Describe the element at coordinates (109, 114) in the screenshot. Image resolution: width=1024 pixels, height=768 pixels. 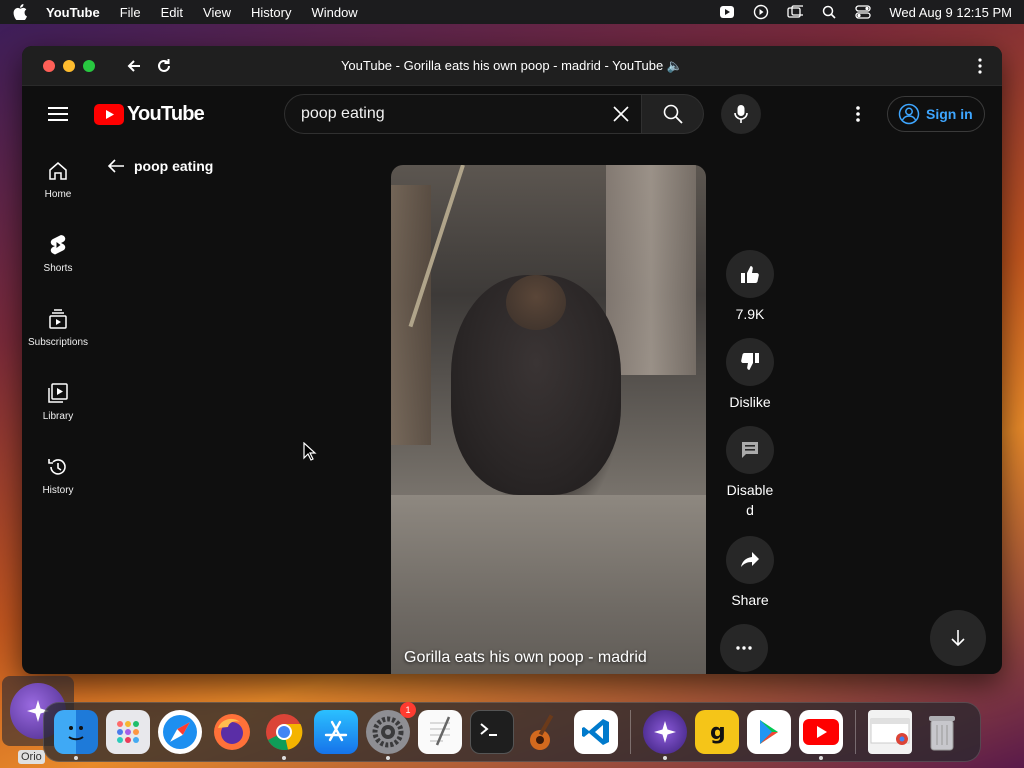
I see `youtube-play-icon` at that location.